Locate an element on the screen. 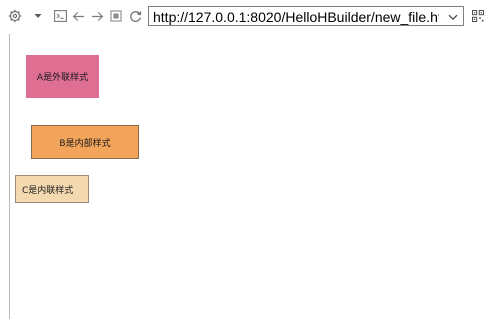 The height and width of the screenshot is (319, 500). box-b-label: B是内部样式 is located at coordinates (85, 143).